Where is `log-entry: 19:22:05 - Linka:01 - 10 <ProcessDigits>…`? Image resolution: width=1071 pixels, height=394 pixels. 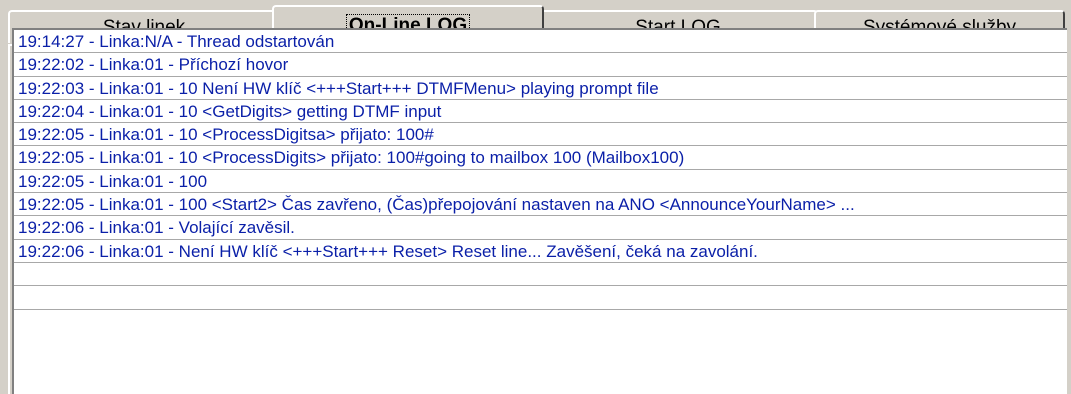 log-entry: 19:22:05 - Linka:01 - 10 <ProcessDigits>… is located at coordinates (540, 158).